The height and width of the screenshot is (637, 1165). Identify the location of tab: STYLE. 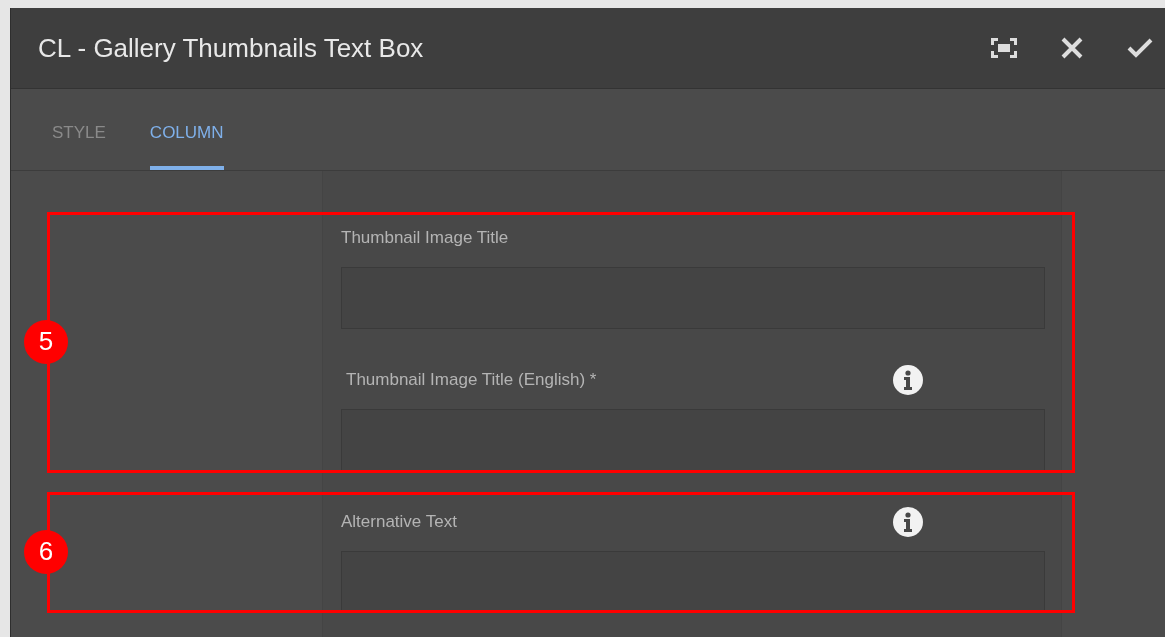
(79, 129).